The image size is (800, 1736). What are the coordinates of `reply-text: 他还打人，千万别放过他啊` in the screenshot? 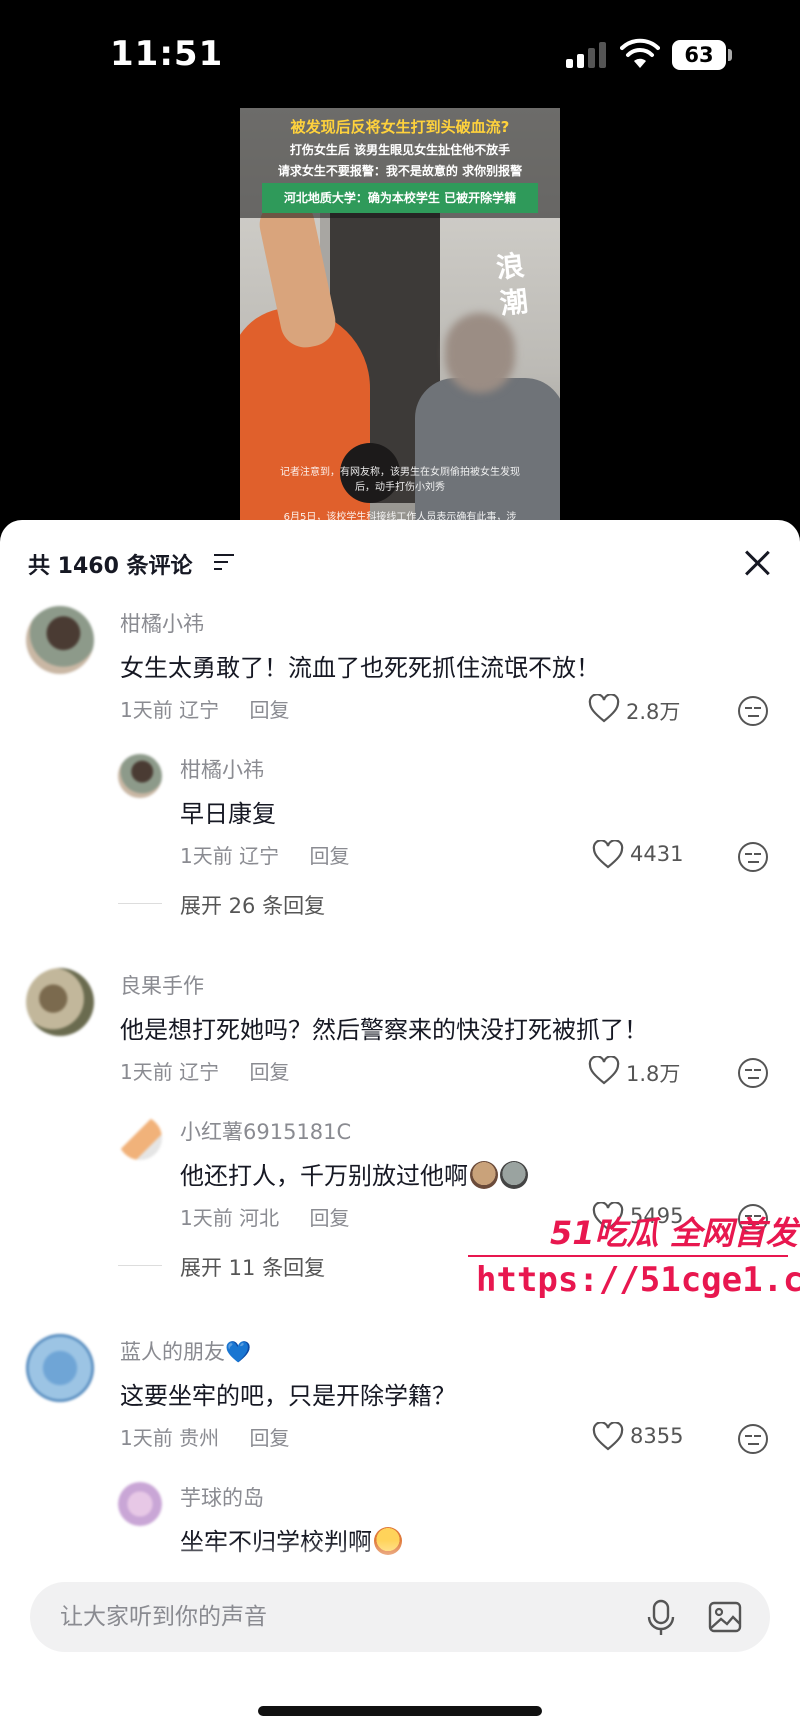 It's located at (354, 1173).